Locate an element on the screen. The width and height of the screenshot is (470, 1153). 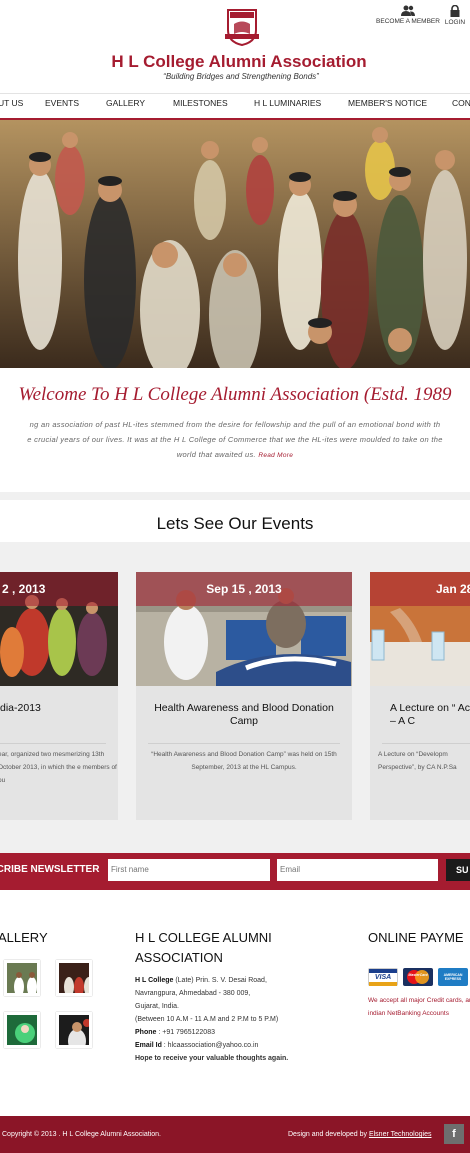
email-address: : hlcaassociation@yahoo.co.in is located at coordinates (210, 1045).